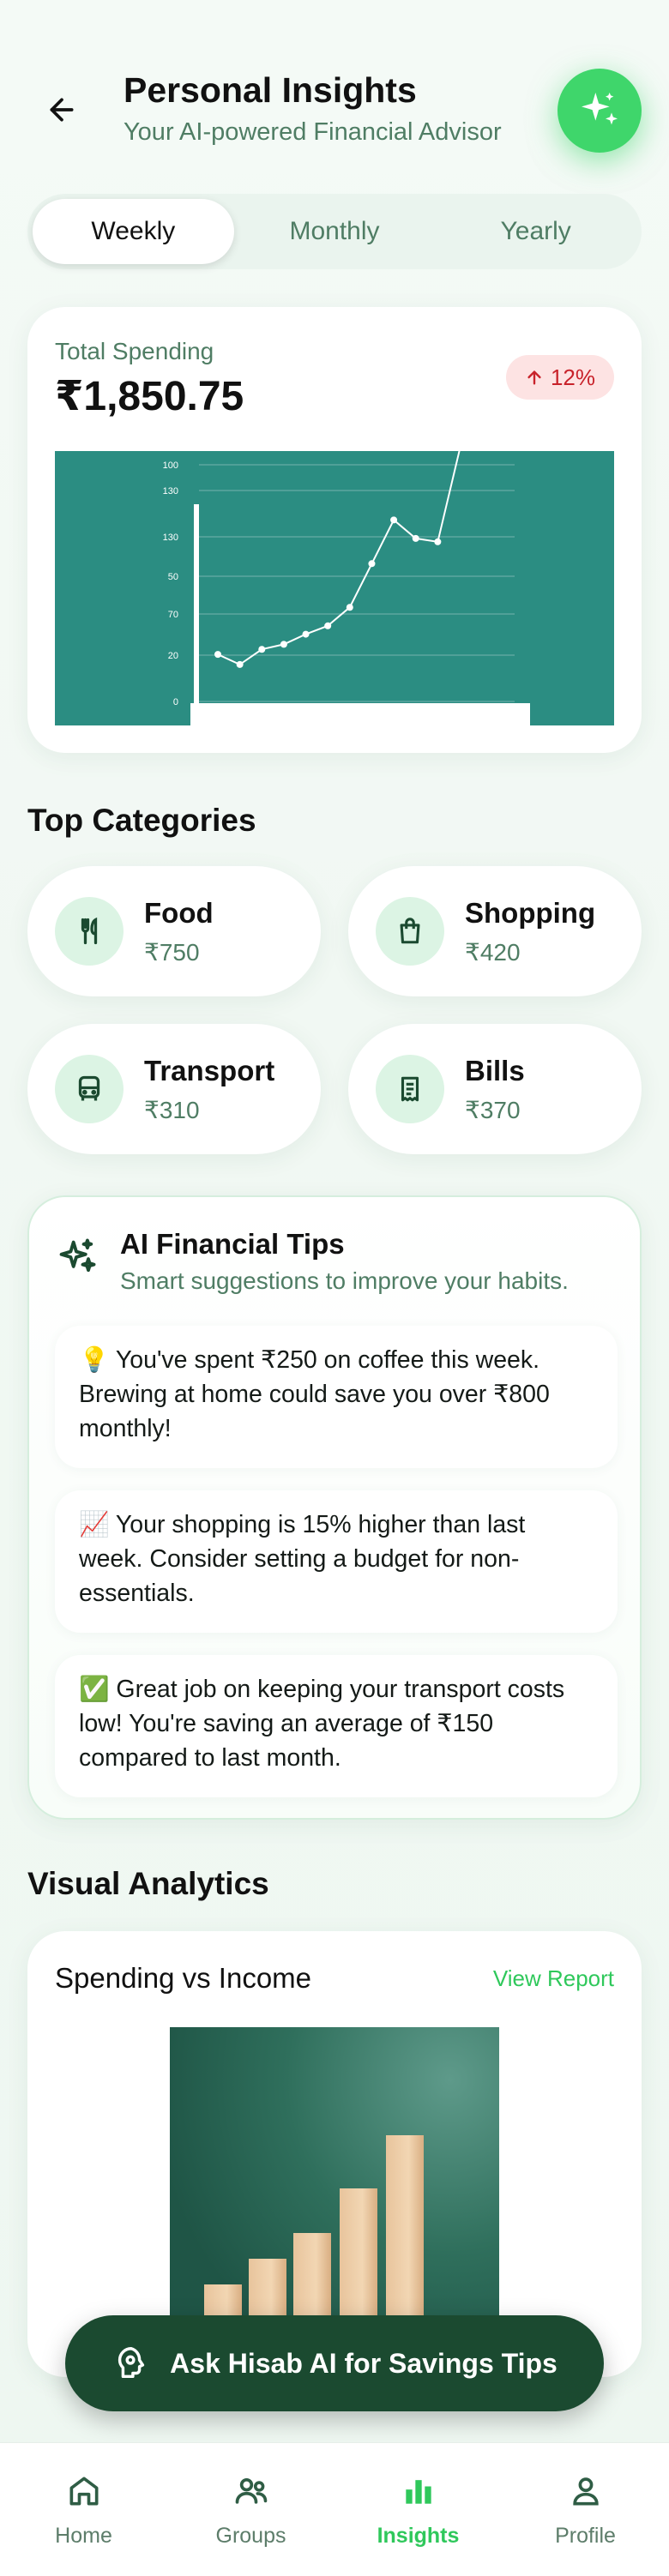  What do you see at coordinates (174, 1089) in the screenshot?
I see `category-card-transport: Transport ₹310` at bounding box center [174, 1089].